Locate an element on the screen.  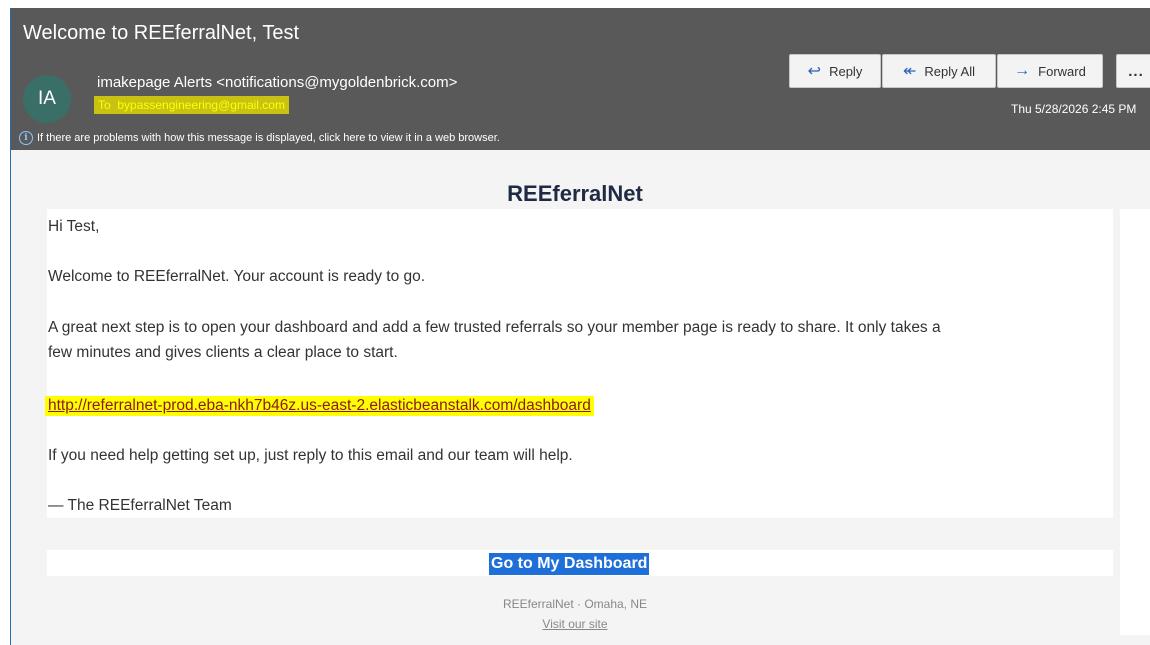
forward-button: → Forward is located at coordinates (1050, 71).